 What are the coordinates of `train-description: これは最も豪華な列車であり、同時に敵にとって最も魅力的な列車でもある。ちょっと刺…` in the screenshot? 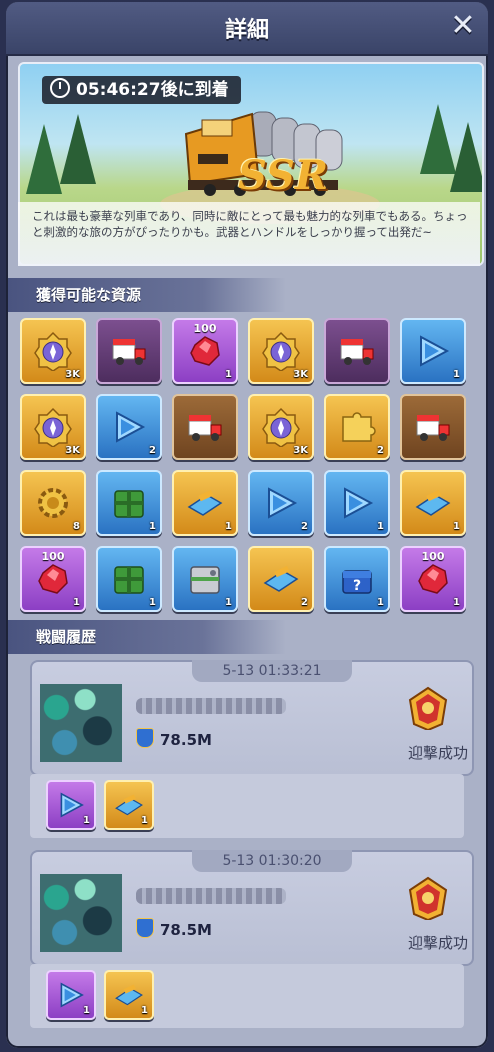 It's located at (250, 224).